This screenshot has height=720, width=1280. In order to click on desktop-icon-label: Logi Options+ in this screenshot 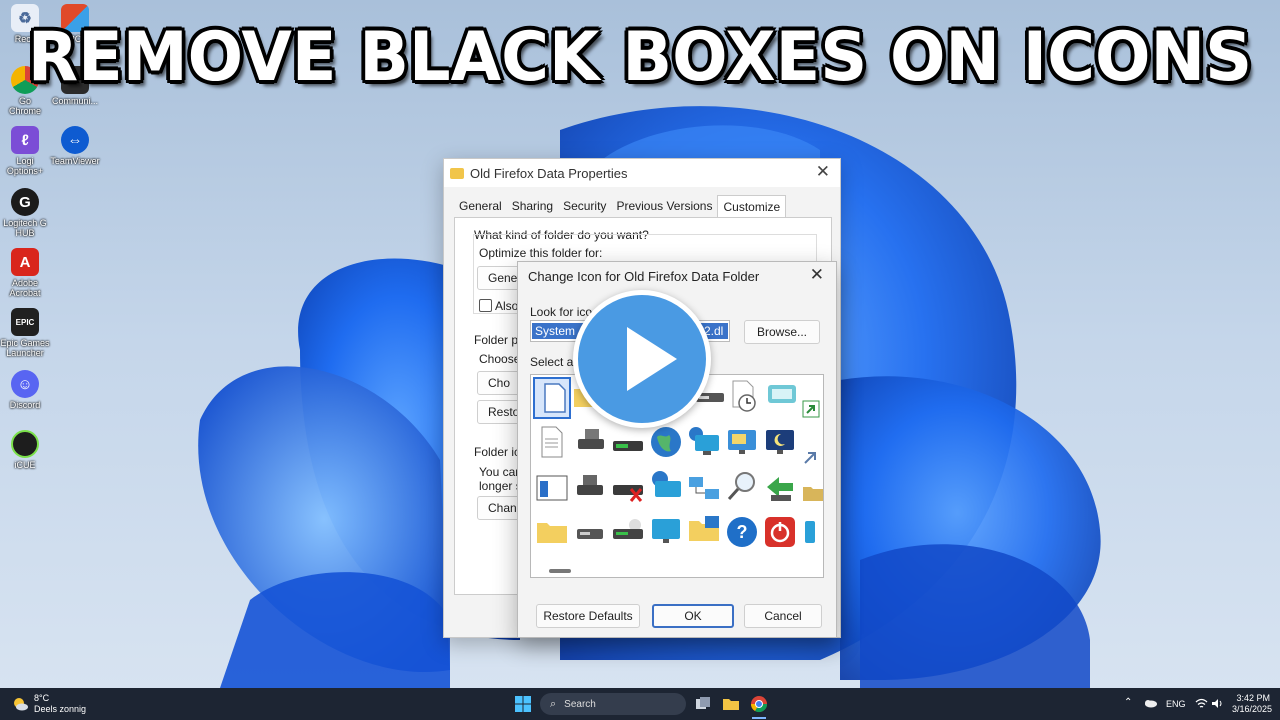, I will do `click(25, 166)`.